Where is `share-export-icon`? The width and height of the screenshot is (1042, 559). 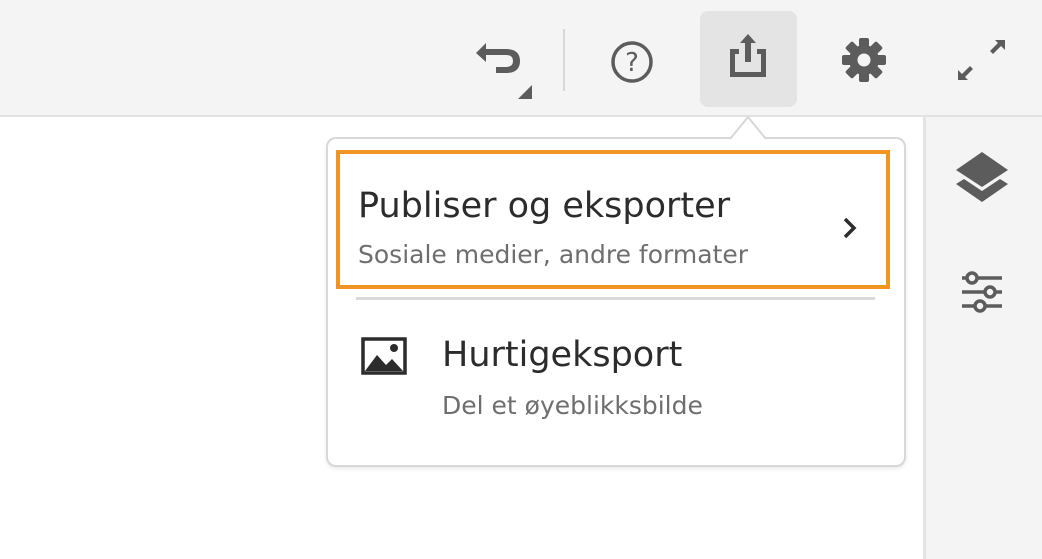 share-export-icon is located at coordinates (748, 56).